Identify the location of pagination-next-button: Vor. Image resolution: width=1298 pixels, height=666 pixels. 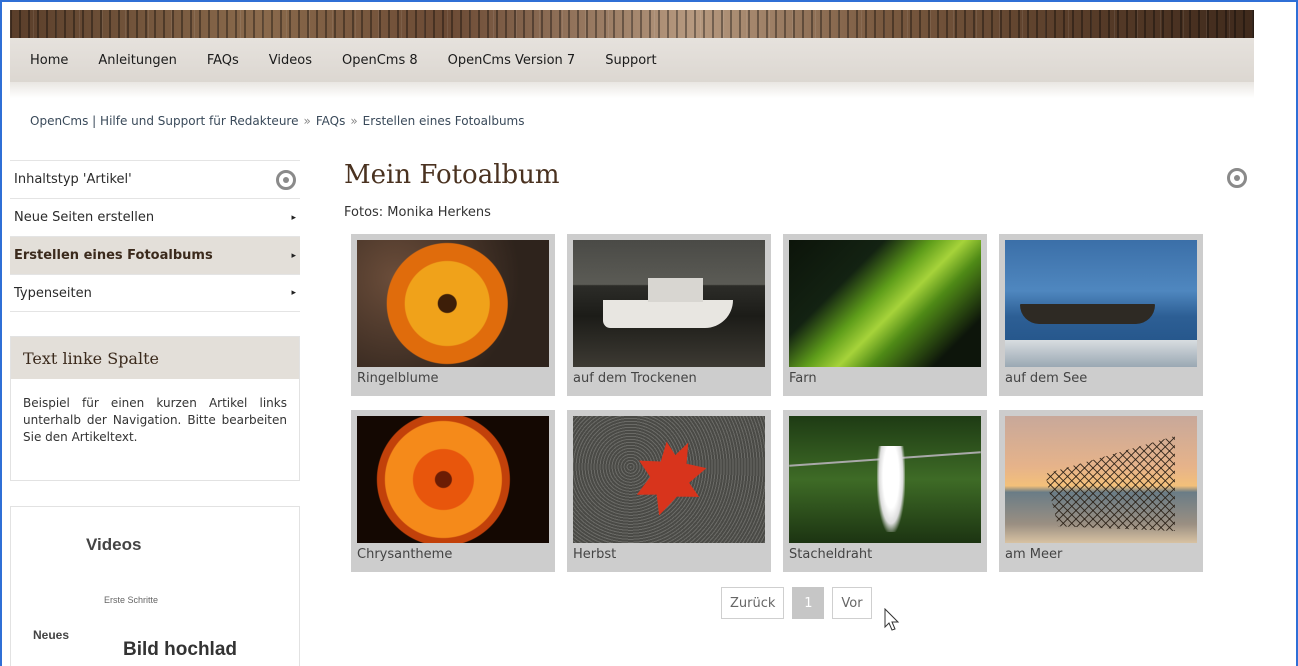
(852, 603).